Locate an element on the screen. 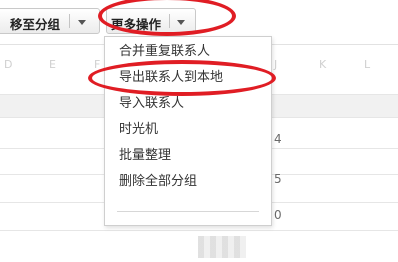 This screenshot has height=262, width=398. column-letter: E is located at coordinates (52, 64).